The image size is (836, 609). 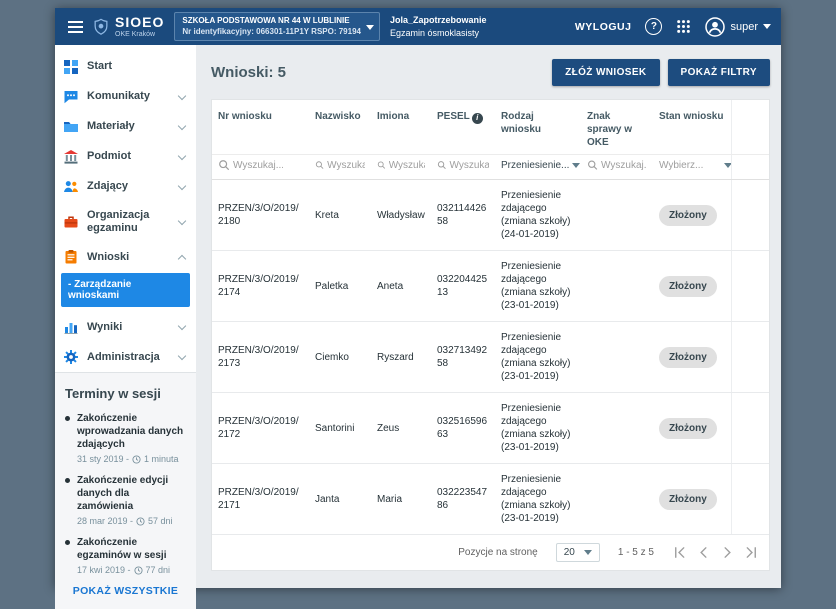 What do you see at coordinates (635, 552) in the screenshot?
I see `page-range: 1 - 5 z 5` at bounding box center [635, 552].